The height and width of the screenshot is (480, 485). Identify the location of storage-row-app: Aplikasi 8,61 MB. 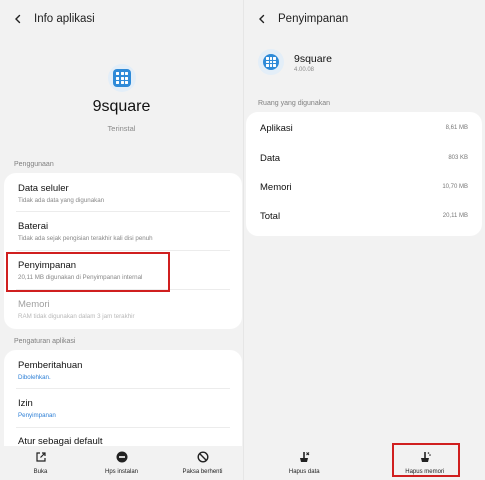
(364, 128).